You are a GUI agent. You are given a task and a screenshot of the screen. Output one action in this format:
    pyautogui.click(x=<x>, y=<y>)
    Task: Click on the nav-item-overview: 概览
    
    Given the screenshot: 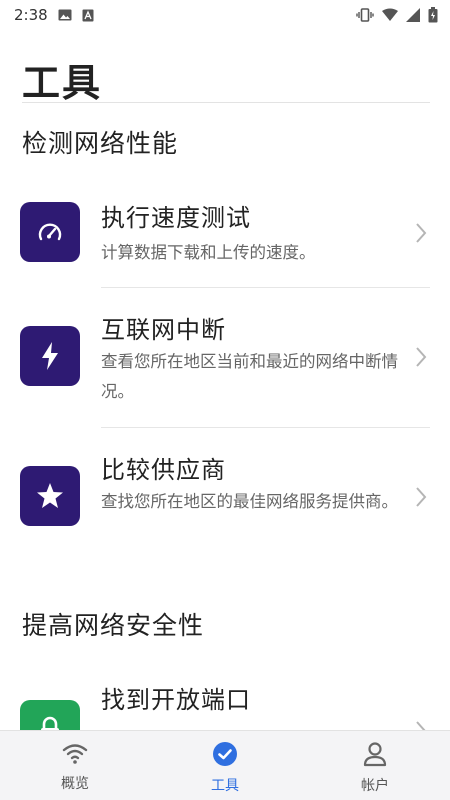 What is the action you would take?
    pyautogui.click(x=75, y=765)
    